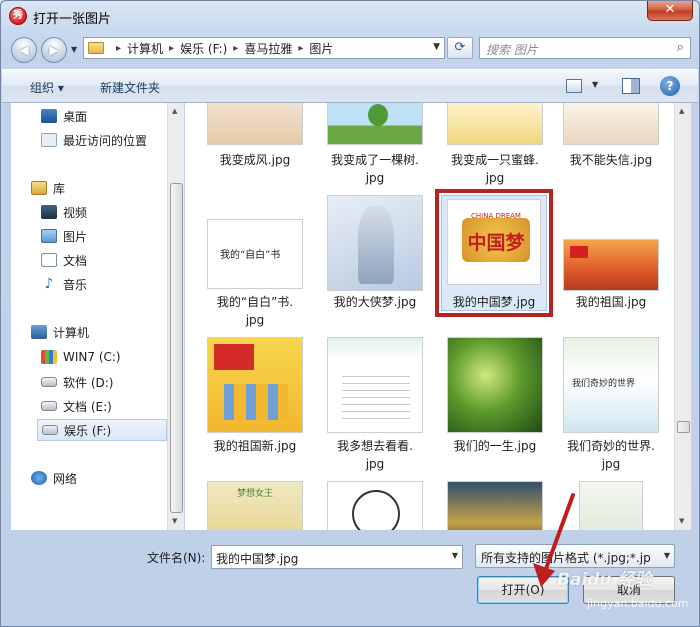 The width and height of the screenshot is (700, 627). What do you see at coordinates (255, 160) in the screenshot?
I see `file-name: 我变成风.jpg` at bounding box center [255, 160].